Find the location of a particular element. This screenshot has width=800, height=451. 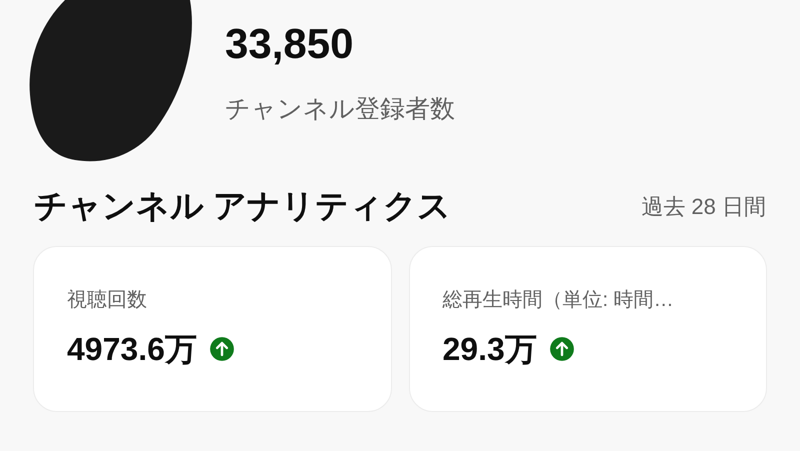

metric-label: 視聴回数 is located at coordinates (107, 300).